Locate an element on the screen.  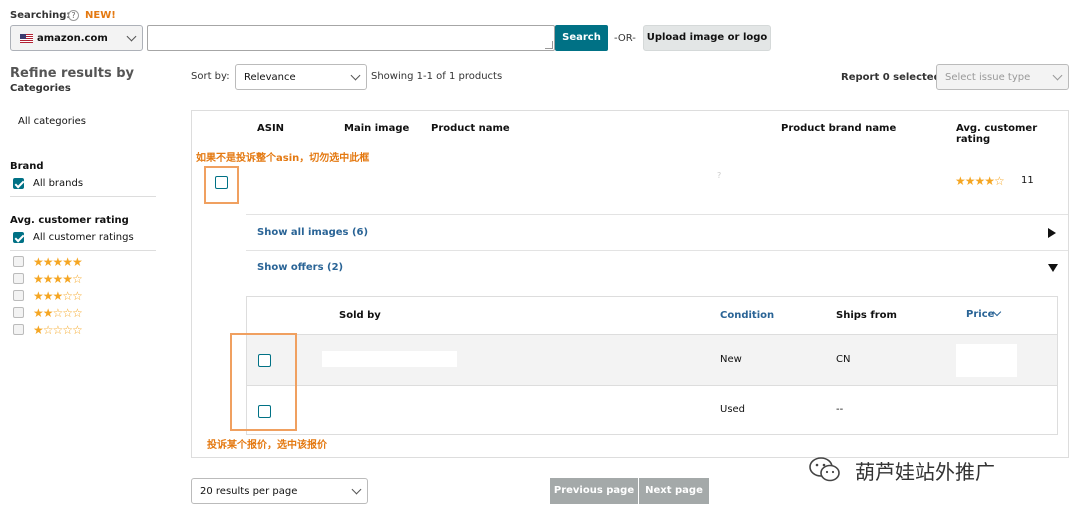
rating-4-checkbox is located at coordinates (18, 278).